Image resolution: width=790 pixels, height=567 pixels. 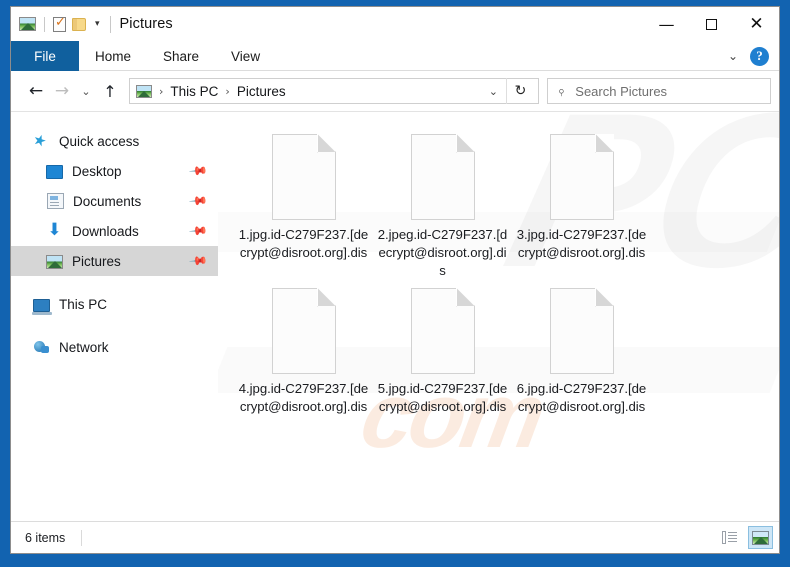 I want to click on tab-view: View, so click(x=245, y=56).